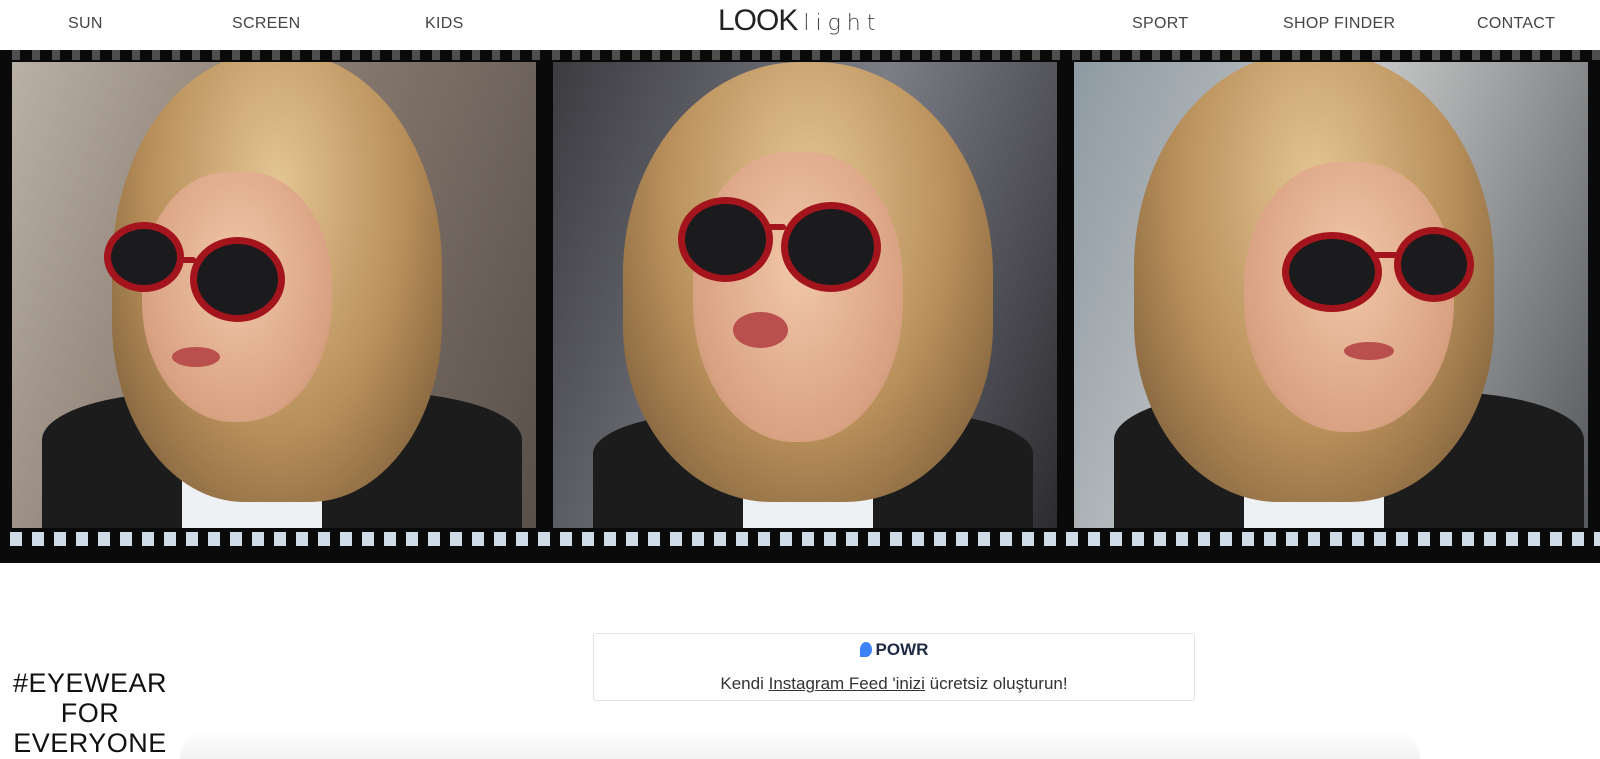  Describe the element at coordinates (266, 24) in the screenshot. I see `nav-screen: SCREEN` at that location.